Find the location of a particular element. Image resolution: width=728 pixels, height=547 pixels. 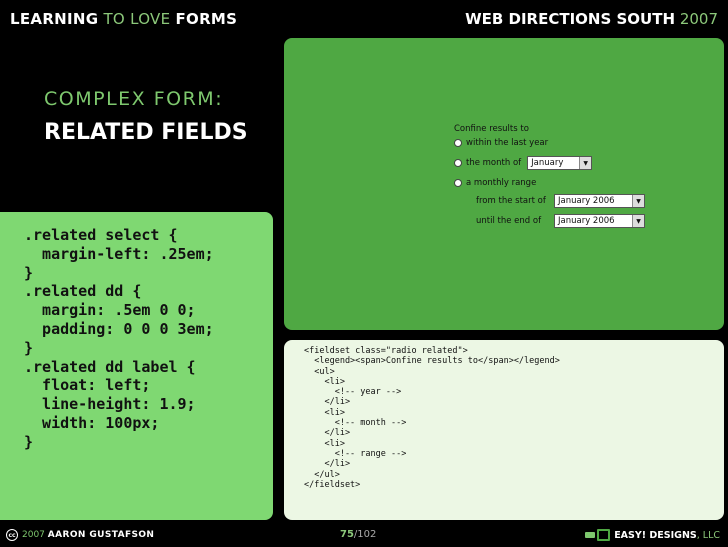

range-from-row: from the start of January 2006 ▼ is located at coordinates (560, 201).